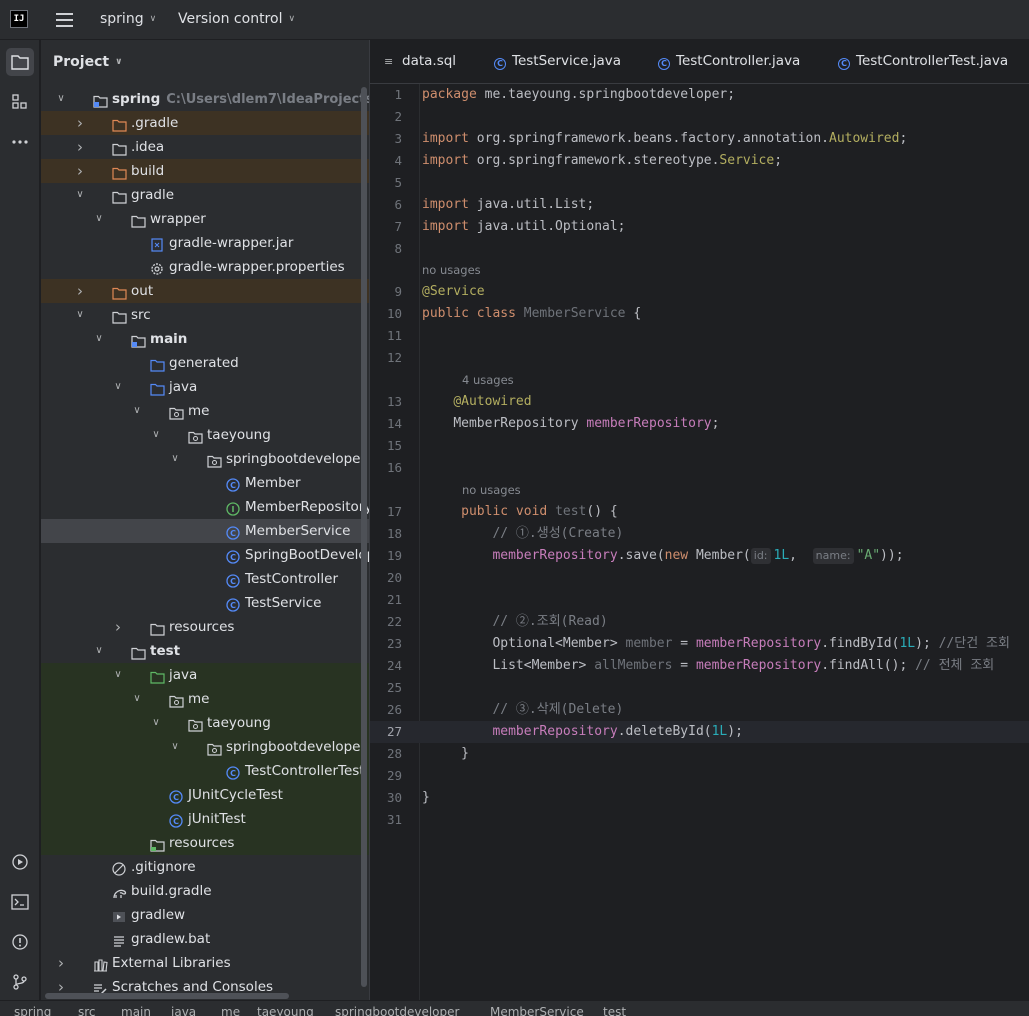 The image size is (1029, 1016). I want to click on breadcrumb-item: springbootdeveloper, so click(397, 1010).